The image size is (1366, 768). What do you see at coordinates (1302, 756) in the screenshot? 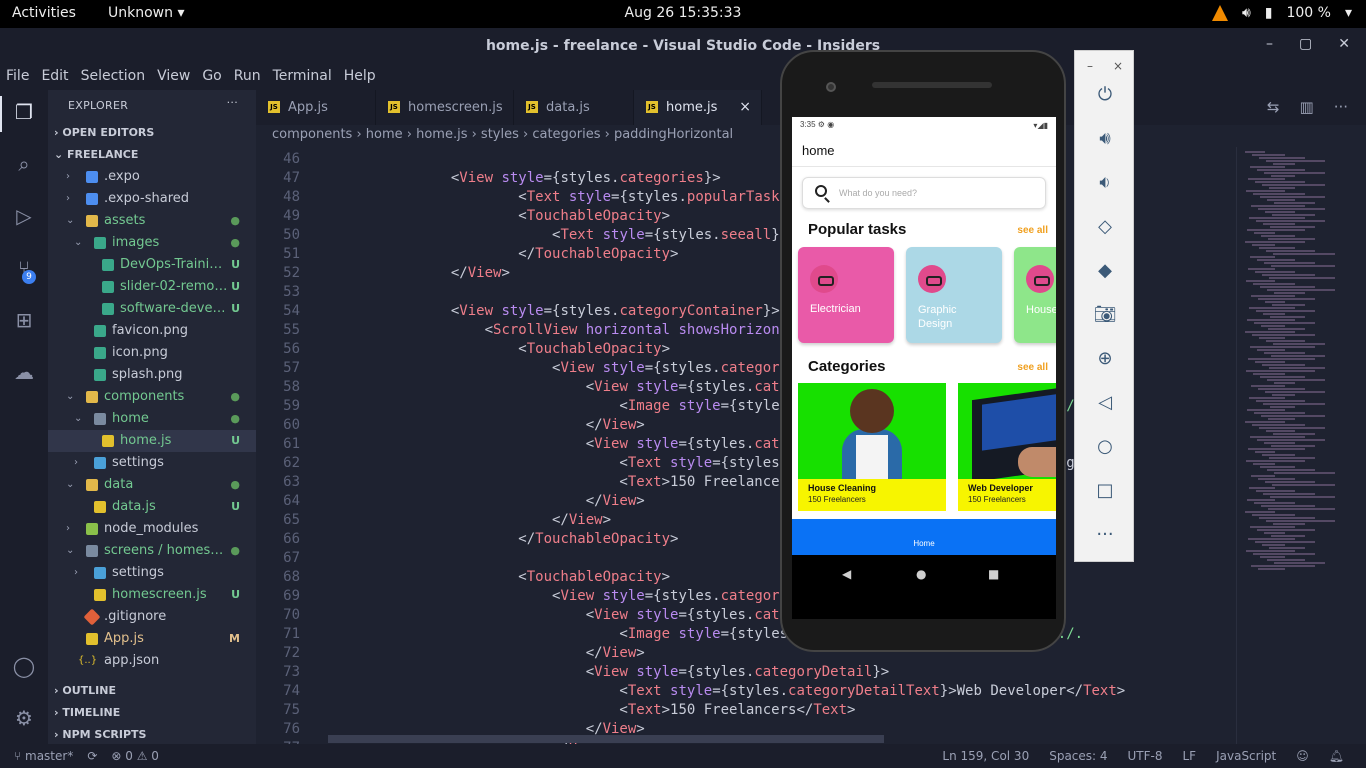
I see `feedback-icon: ☺` at bounding box center [1302, 756].